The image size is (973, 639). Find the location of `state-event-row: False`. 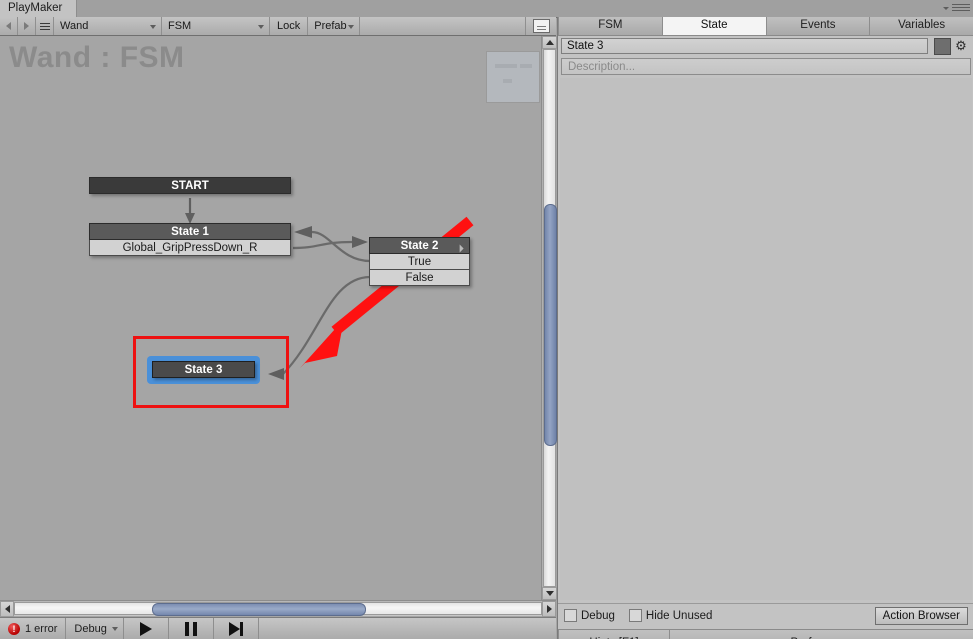

state-event-row: False is located at coordinates (419, 278).